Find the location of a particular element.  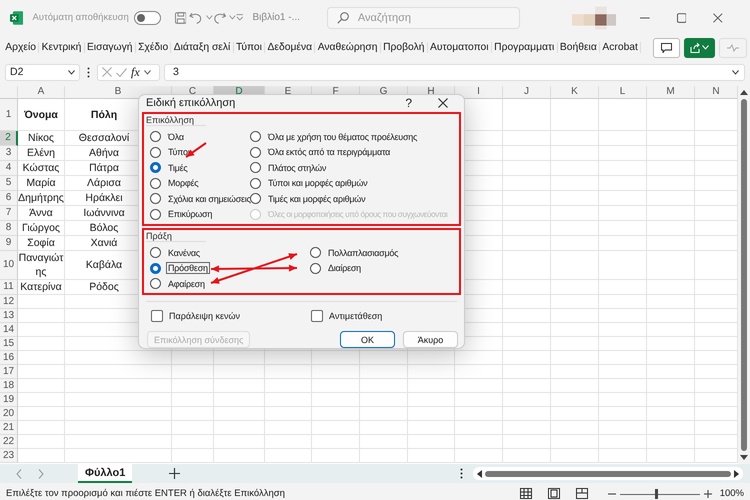

table-cell: Νίκος is located at coordinates (41, 138).